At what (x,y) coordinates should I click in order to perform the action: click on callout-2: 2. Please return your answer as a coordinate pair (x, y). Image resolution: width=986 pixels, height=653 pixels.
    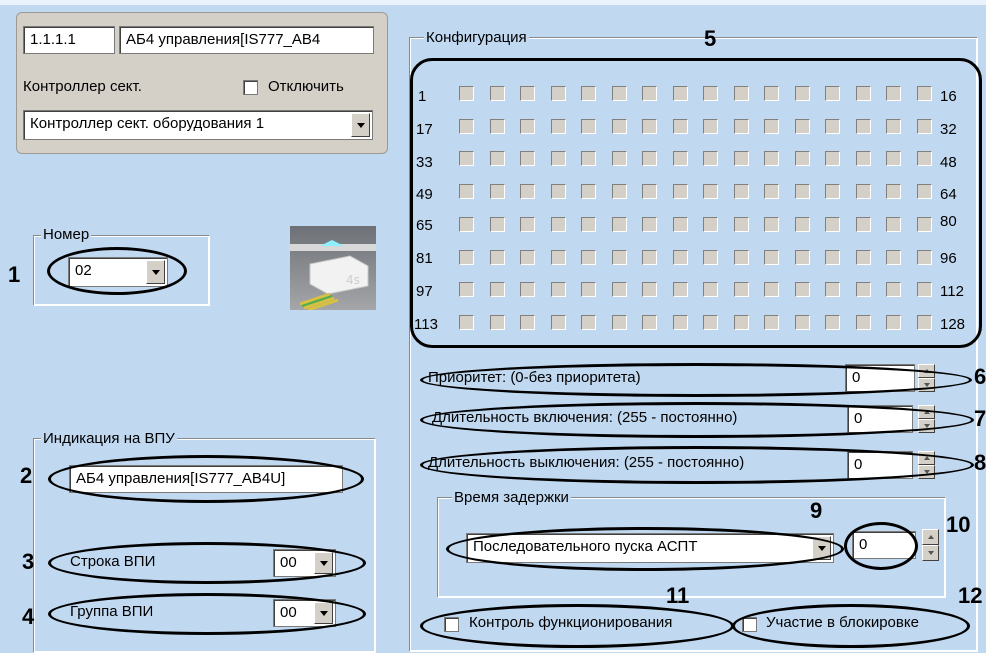
    Looking at the image, I should click on (26, 475).